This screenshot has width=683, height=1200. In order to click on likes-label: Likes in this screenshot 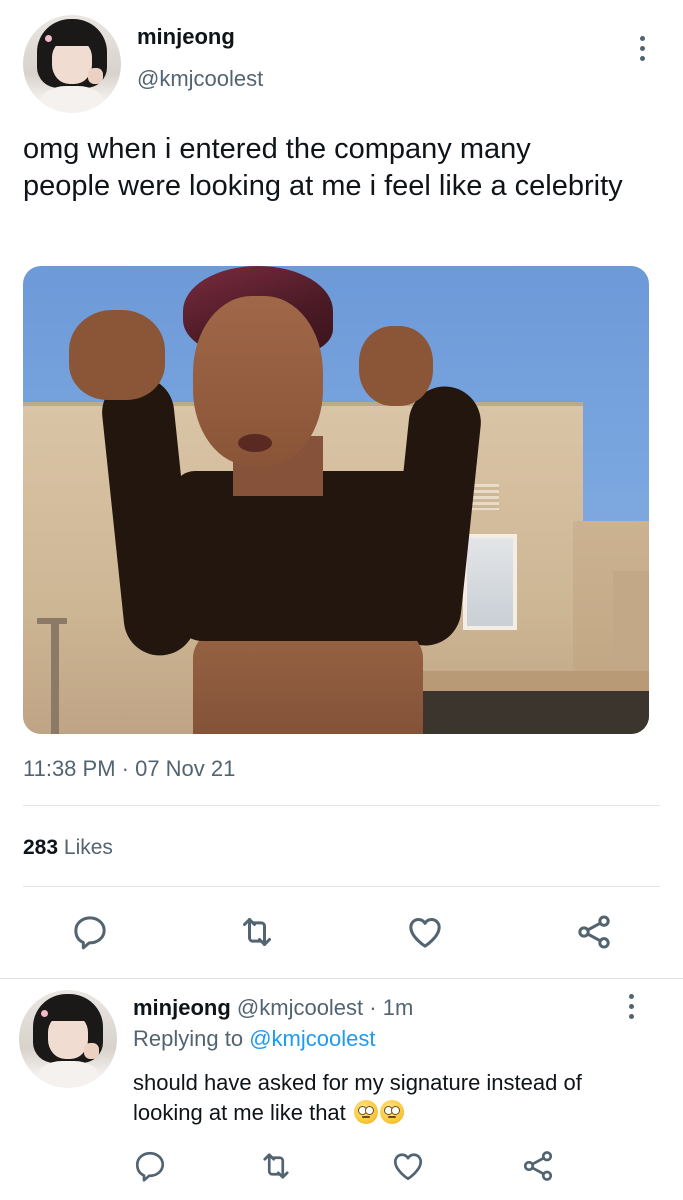, I will do `click(88, 847)`.